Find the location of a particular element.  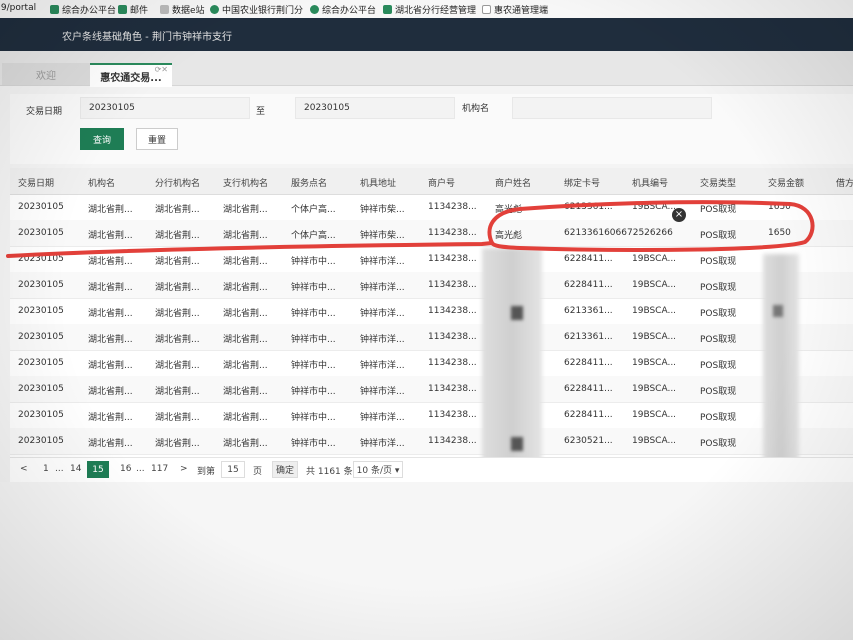

annotation-circle is located at coordinates (651, 226).